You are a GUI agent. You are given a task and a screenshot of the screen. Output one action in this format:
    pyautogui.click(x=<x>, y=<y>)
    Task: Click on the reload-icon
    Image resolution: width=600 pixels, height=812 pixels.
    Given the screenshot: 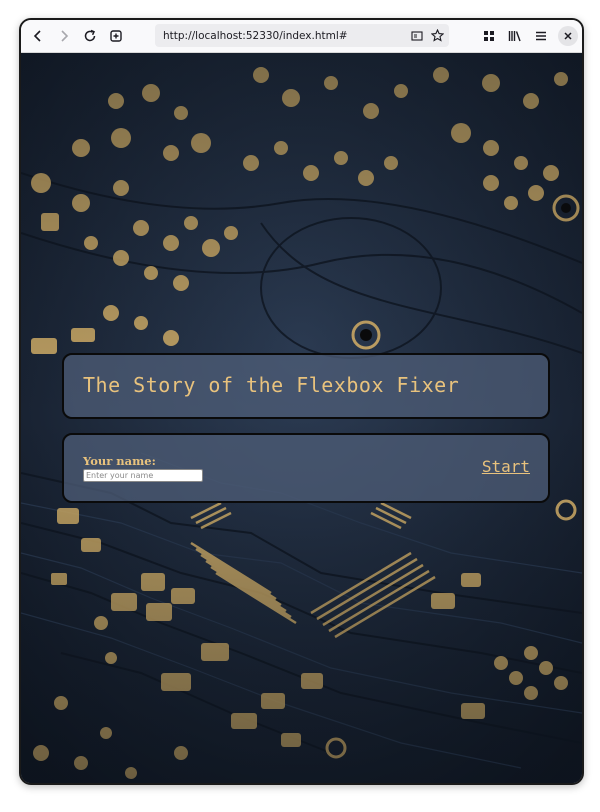 What is the action you would take?
    pyautogui.click(x=90, y=35)
    